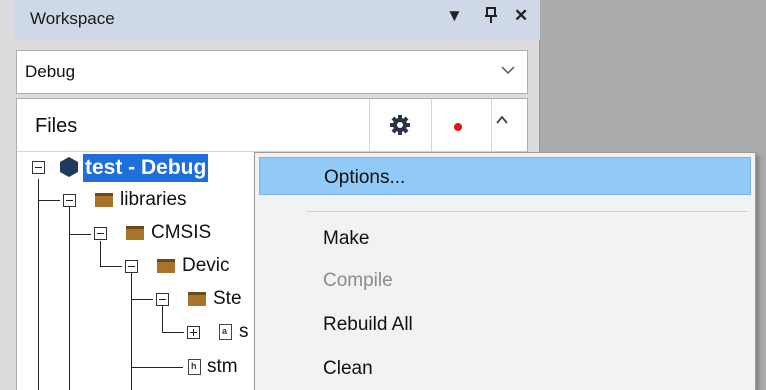 This screenshot has width=766, height=390. Describe the element at coordinates (458, 127) in the screenshot. I see `status-dot-icon` at that location.